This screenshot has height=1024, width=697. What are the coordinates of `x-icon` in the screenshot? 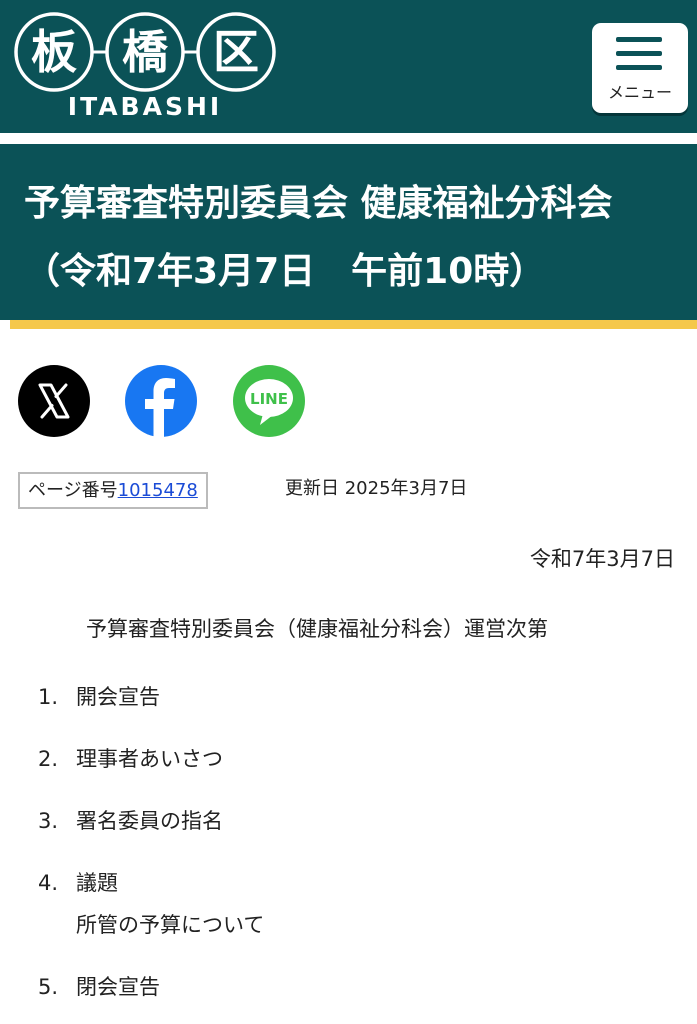 It's located at (54, 401).